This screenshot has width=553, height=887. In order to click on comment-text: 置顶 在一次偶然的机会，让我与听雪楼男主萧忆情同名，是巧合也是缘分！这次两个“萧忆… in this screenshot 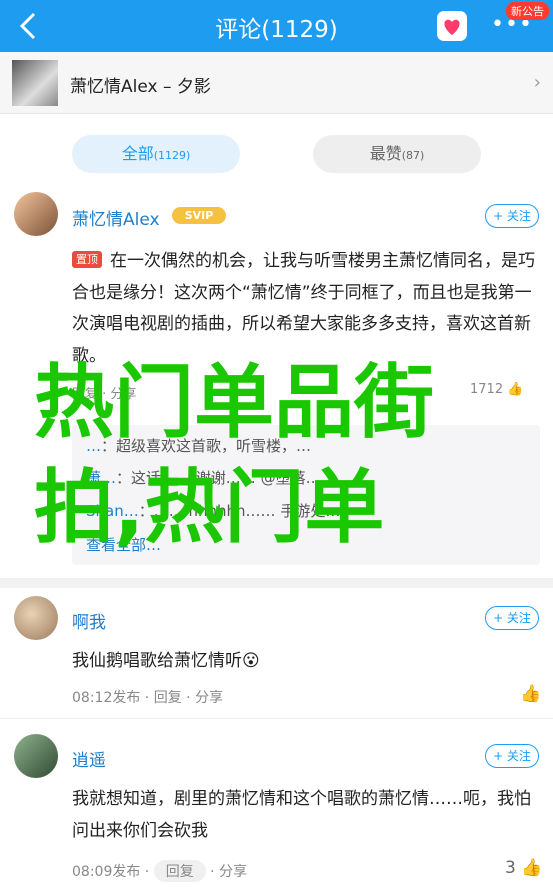, I will do `click(307, 309)`.